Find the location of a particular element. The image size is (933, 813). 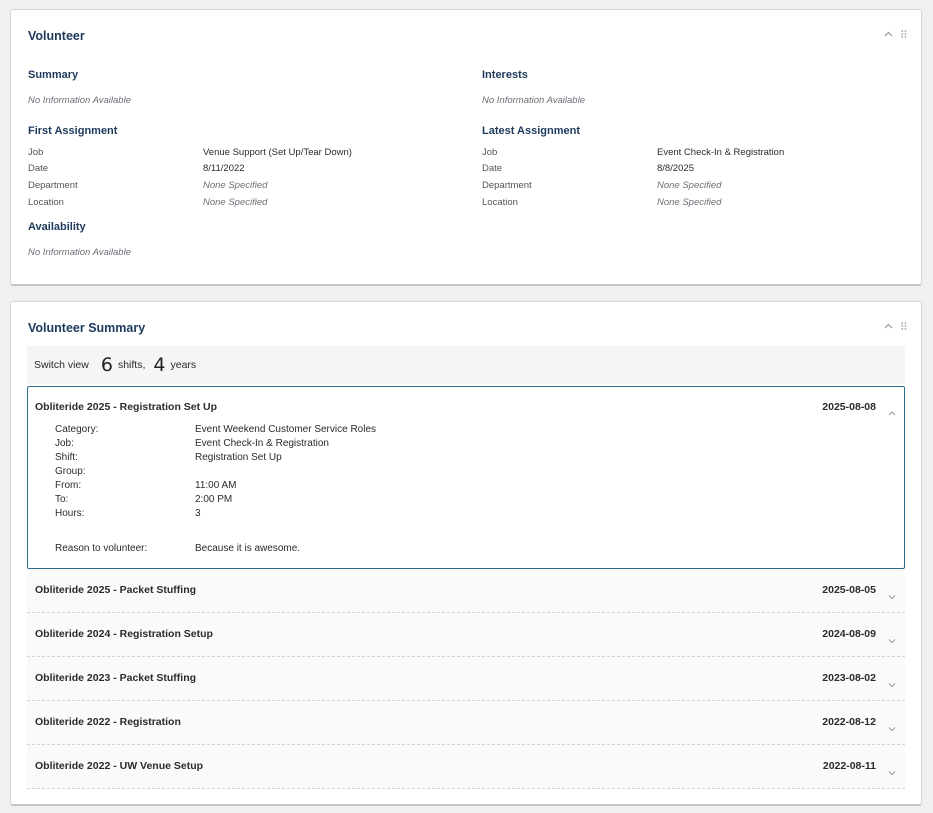

first-job-label: Job is located at coordinates (36, 152).